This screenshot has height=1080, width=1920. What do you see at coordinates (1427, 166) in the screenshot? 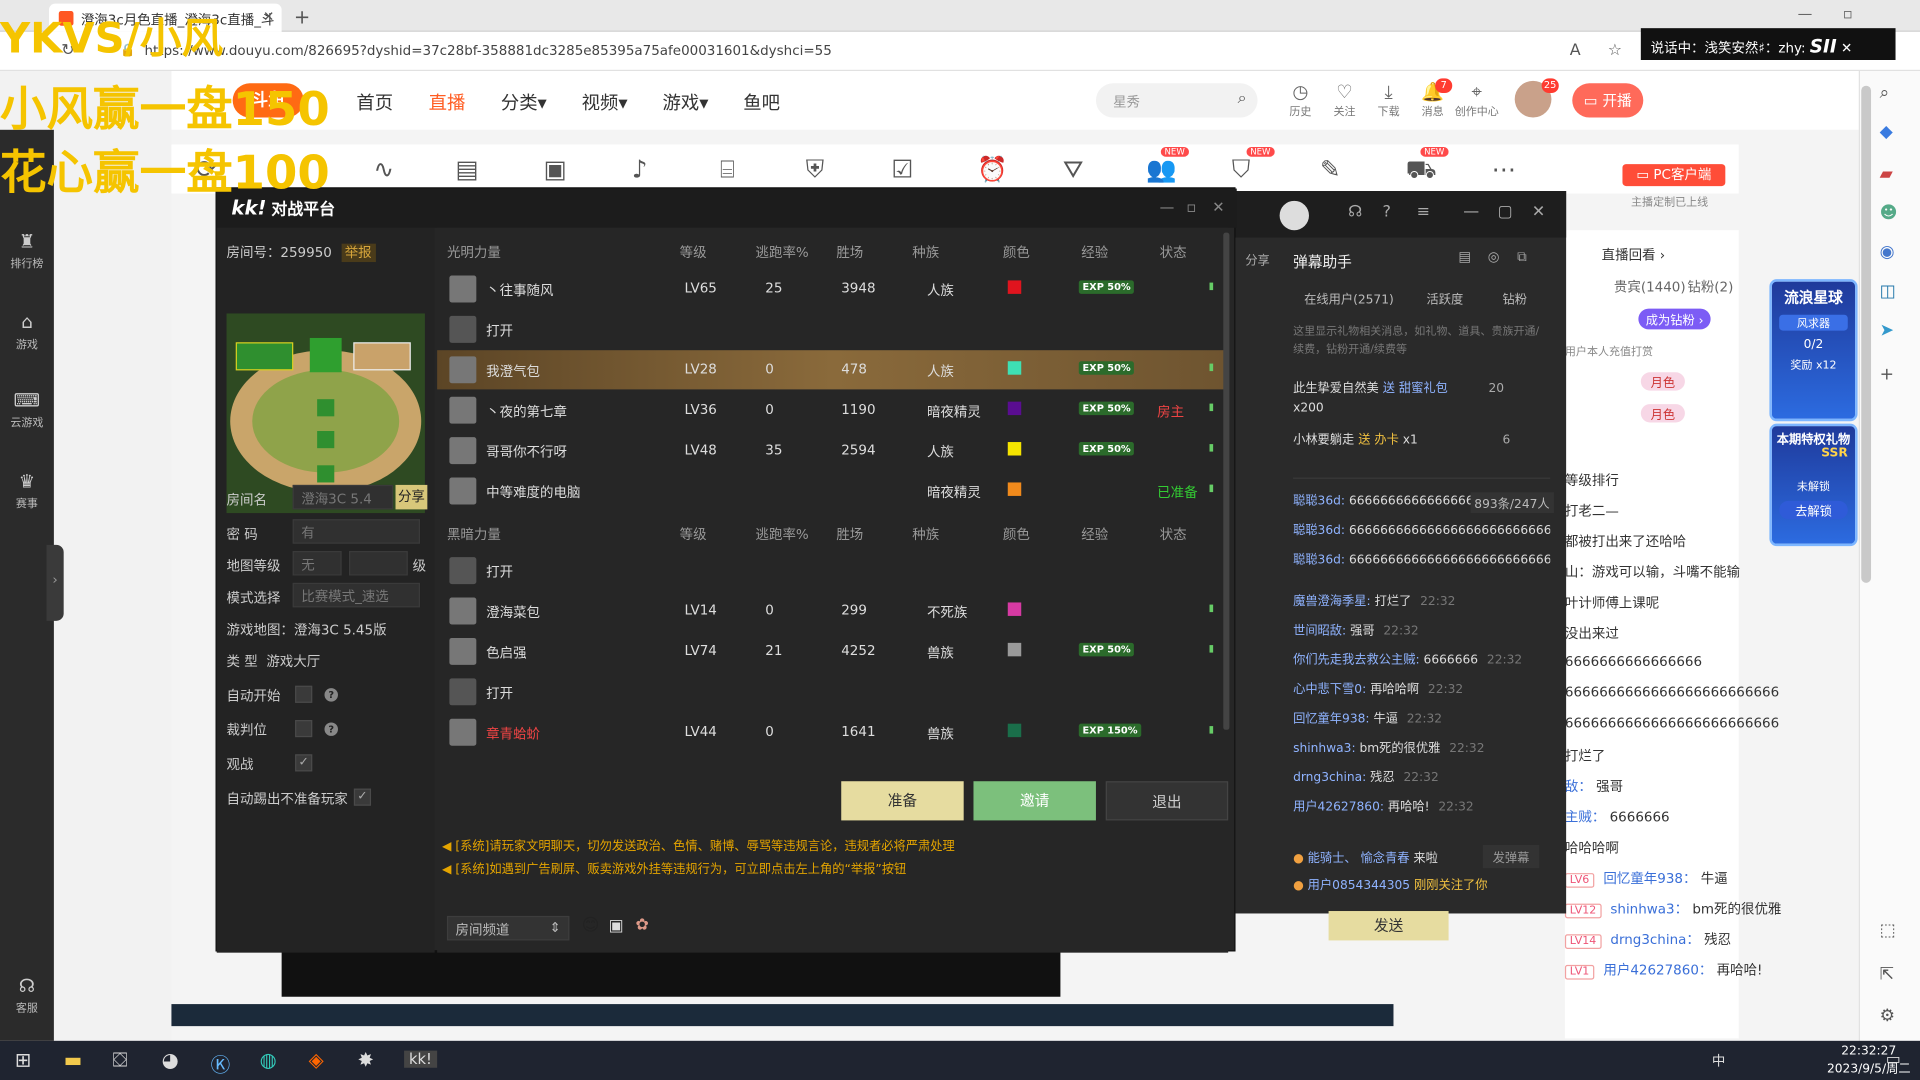
I see `bag-icon: ⛟ NEW` at bounding box center [1427, 166].